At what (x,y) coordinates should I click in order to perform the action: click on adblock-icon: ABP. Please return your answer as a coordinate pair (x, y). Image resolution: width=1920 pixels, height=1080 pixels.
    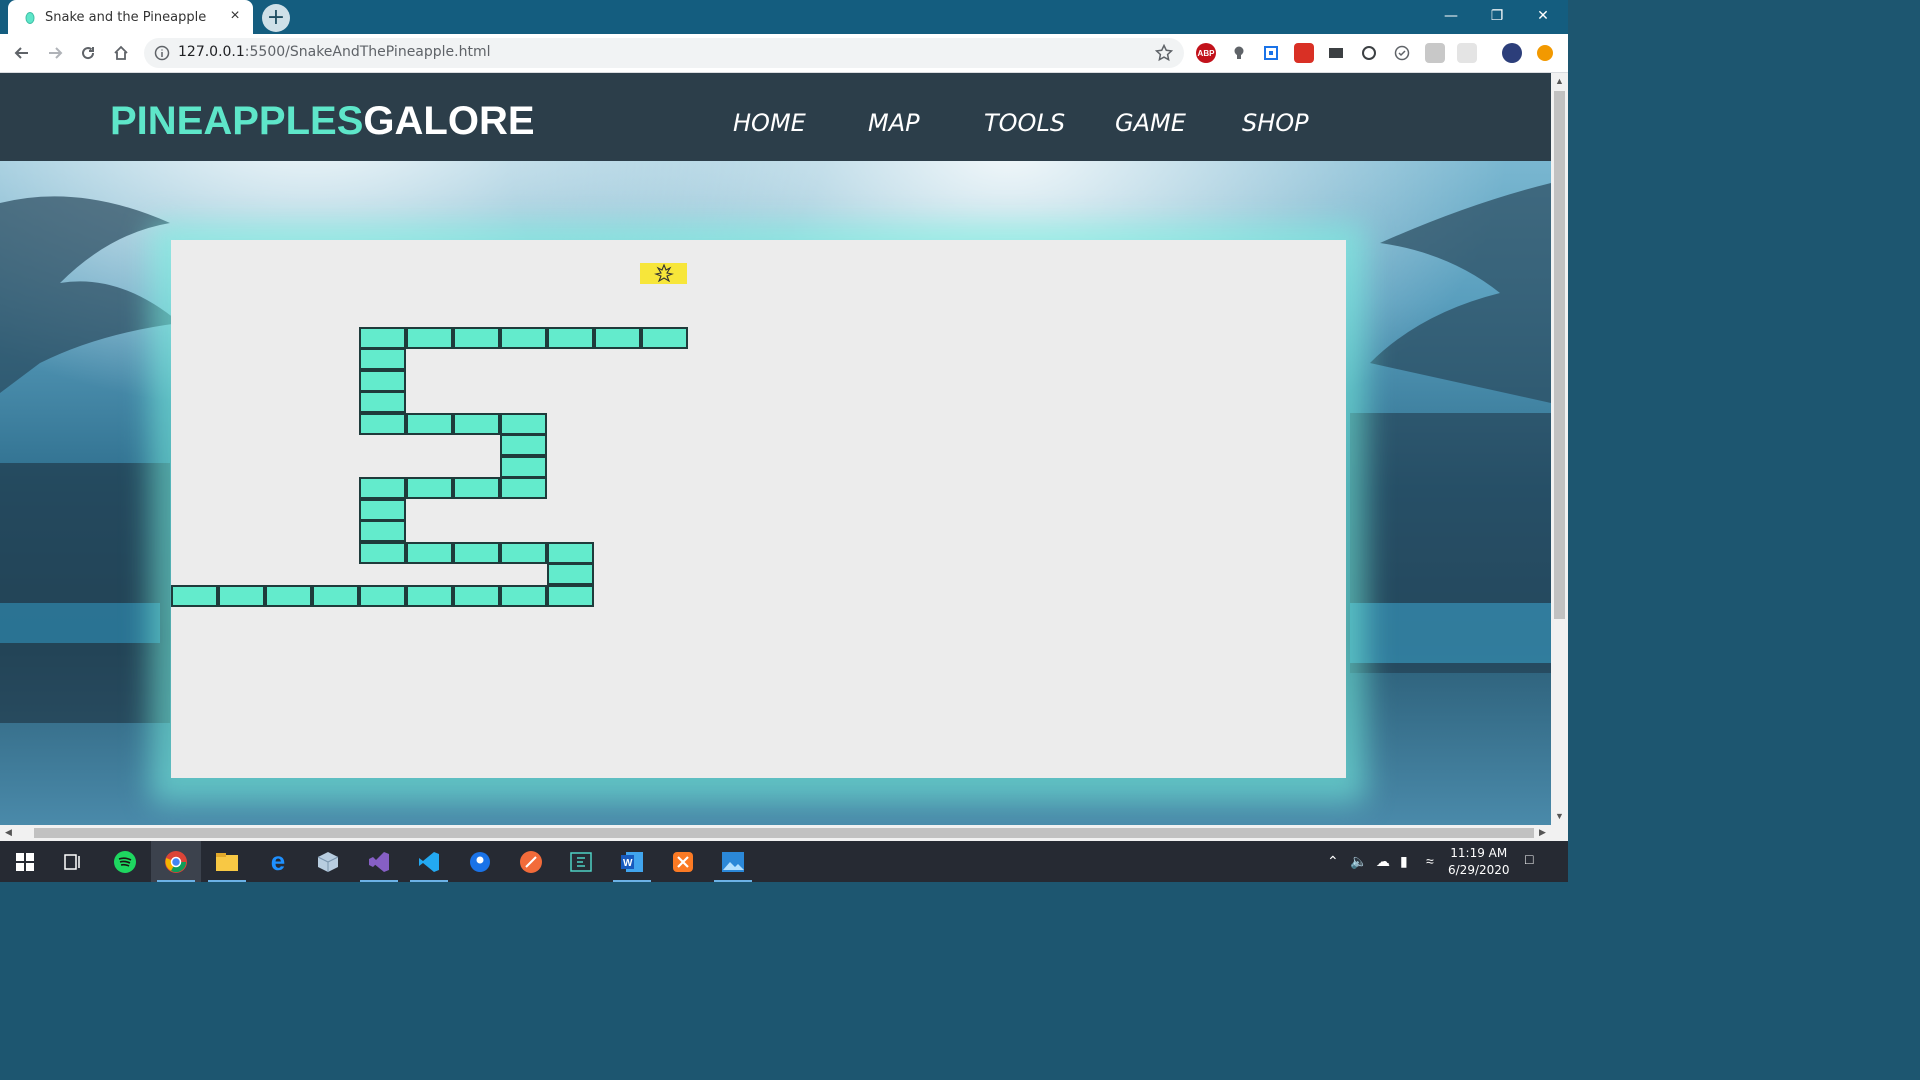
    Looking at the image, I should click on (1206, 53).